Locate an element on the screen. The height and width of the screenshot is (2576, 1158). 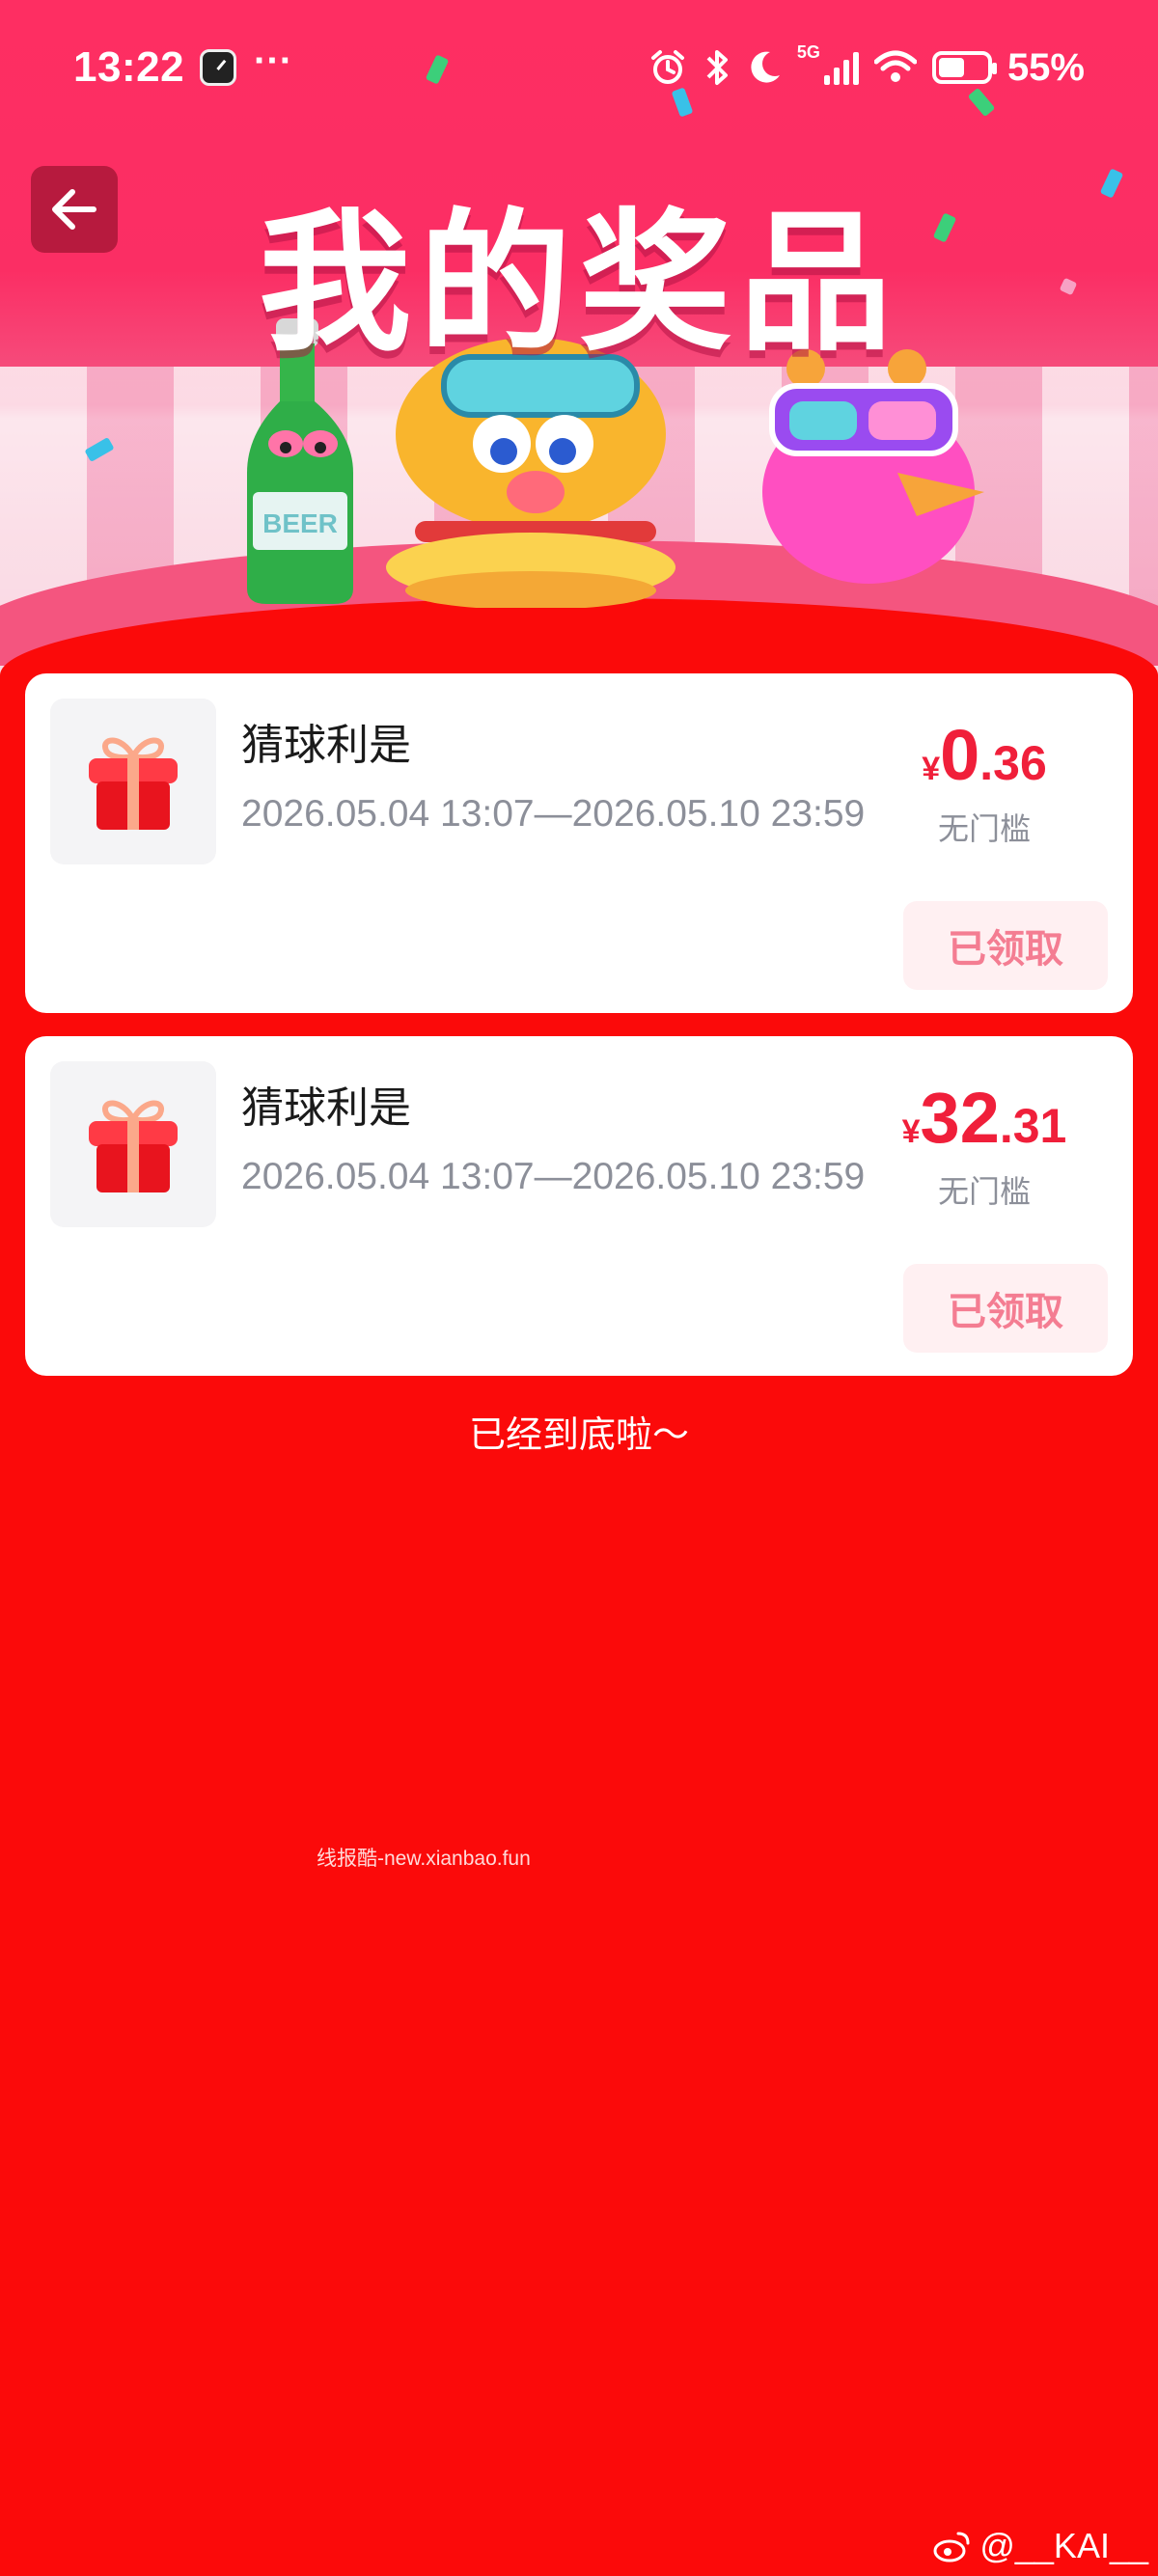
watermark-text: 线报酷-new.xianbao.fun is located at coordinates (424, 1859).